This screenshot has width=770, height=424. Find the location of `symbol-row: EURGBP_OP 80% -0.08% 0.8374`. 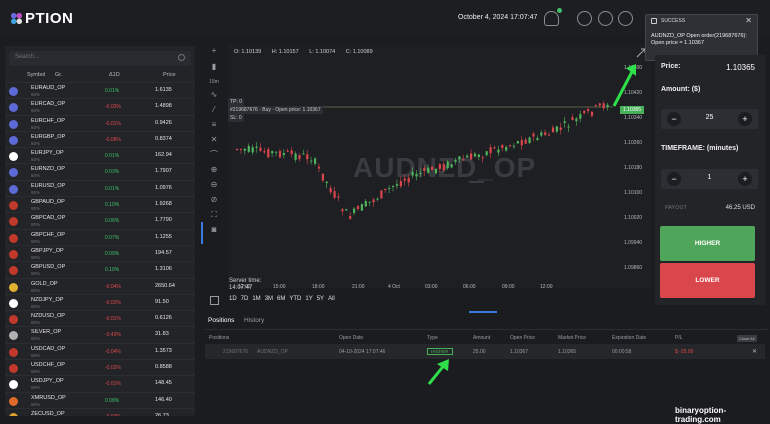

symbol-row: EURGBP_OP 80% -0.08% 0.8374 is located at coordinates (100, 138).